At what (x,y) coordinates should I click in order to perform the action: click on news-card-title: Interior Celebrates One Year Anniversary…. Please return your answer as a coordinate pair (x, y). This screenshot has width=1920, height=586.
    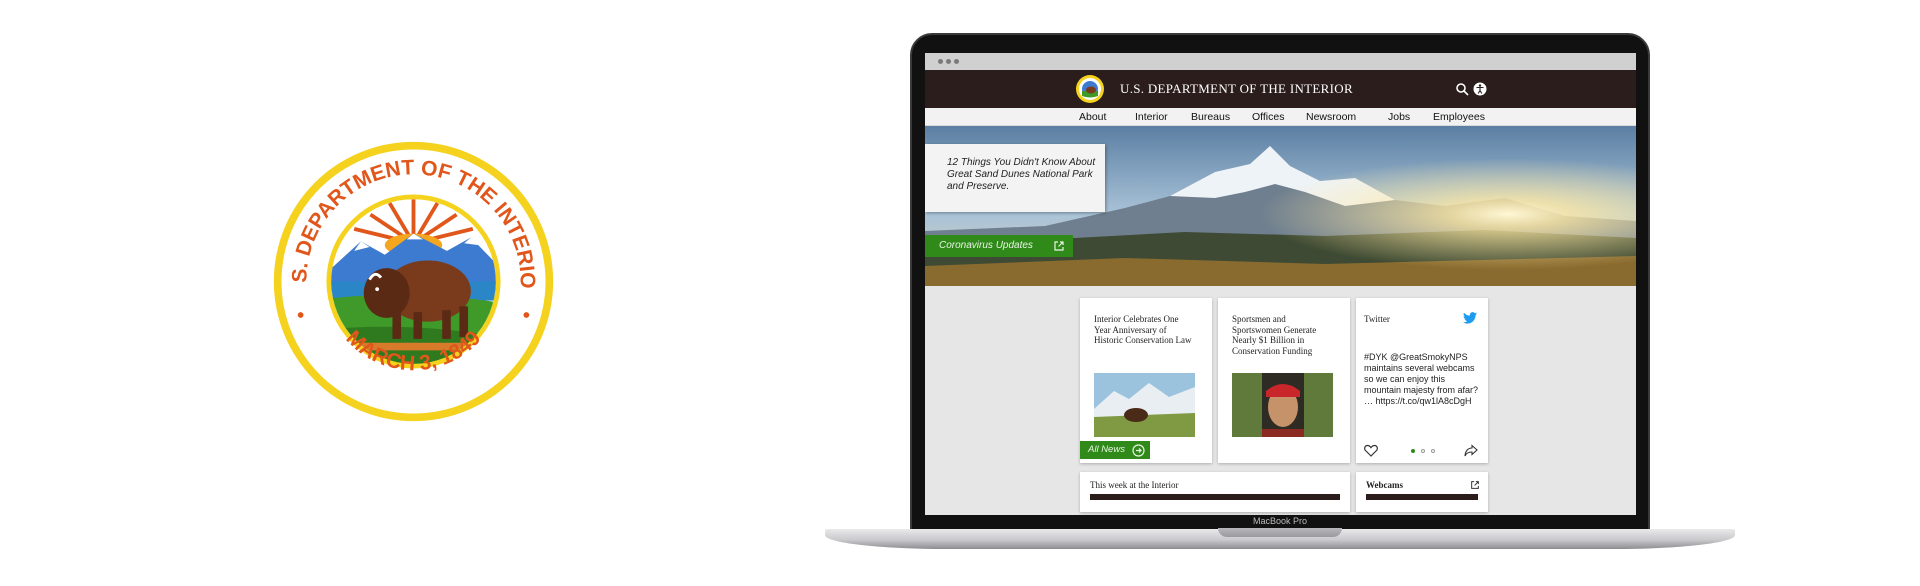
    Looking at the image, I should click on (1144, 330).